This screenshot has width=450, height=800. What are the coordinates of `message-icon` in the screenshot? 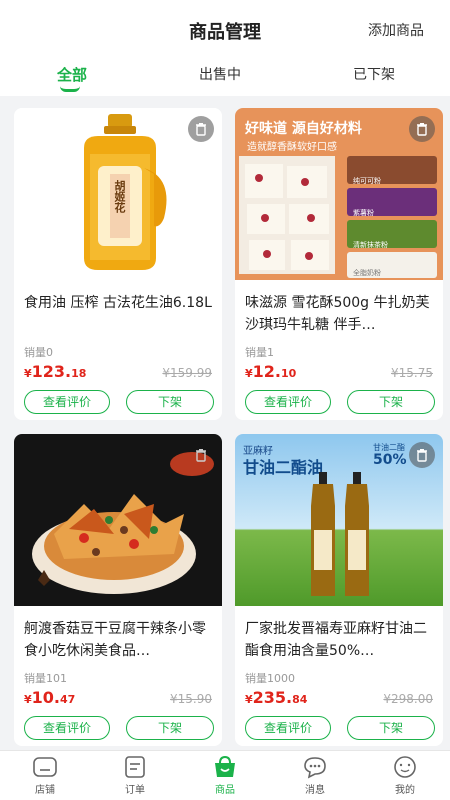 It's located at (315, 768).